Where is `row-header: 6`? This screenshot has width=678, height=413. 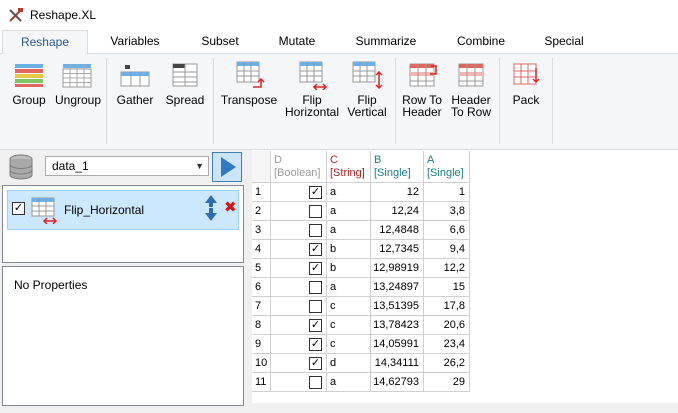
row-header: 6 is located at coordinates (261, 287).